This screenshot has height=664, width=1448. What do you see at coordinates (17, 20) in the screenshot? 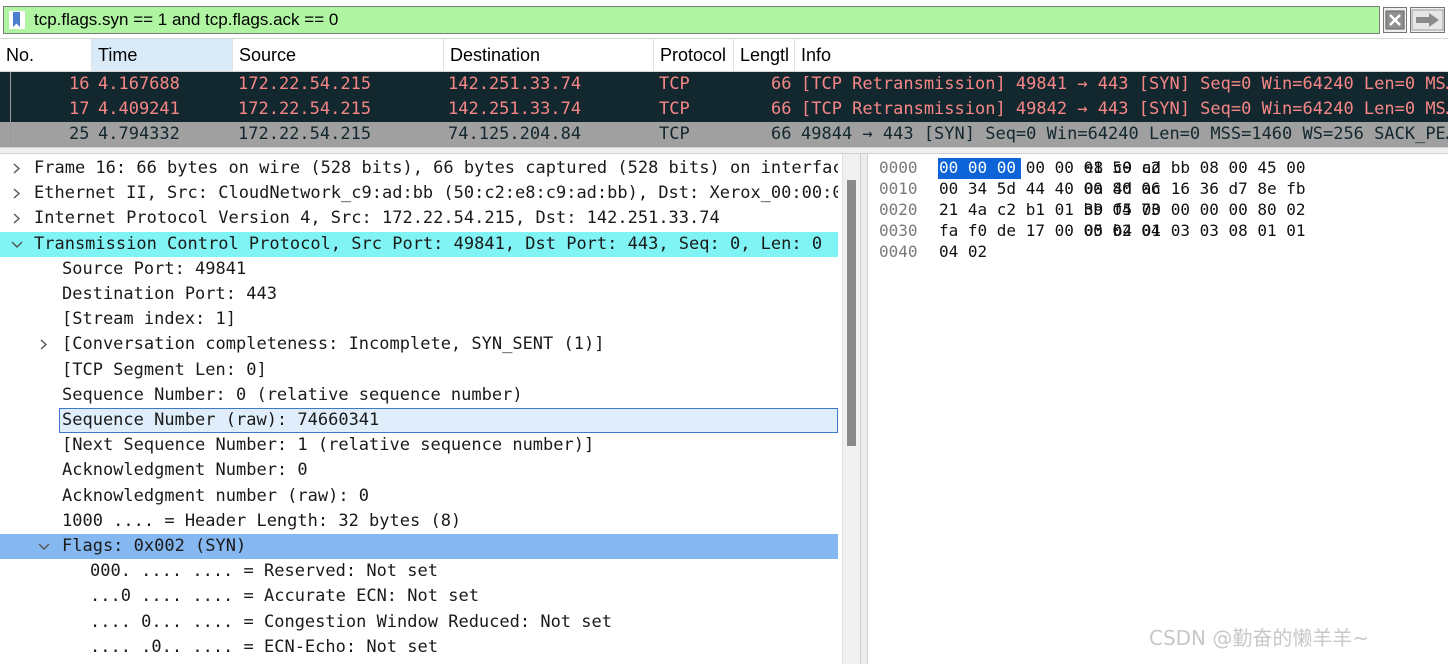
I see `bookmark-icon` at bounding box center [17, 20].